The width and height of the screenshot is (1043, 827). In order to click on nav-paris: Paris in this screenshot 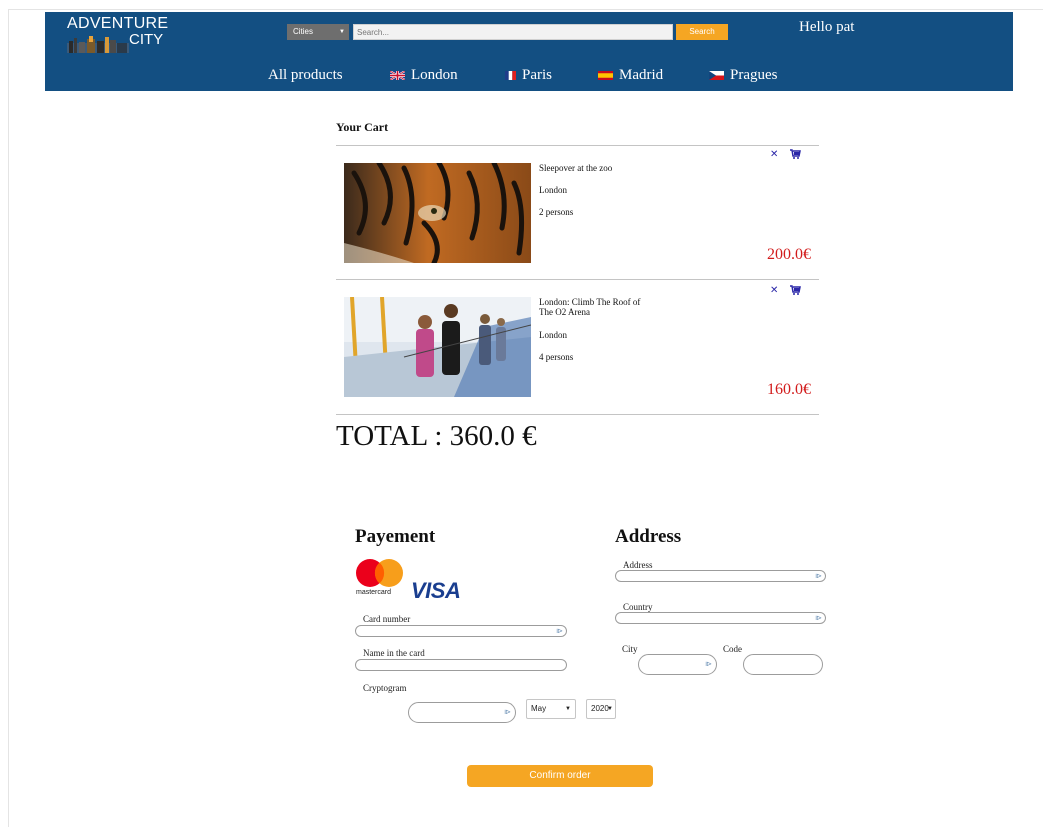, I will do `click(528, 75)`.